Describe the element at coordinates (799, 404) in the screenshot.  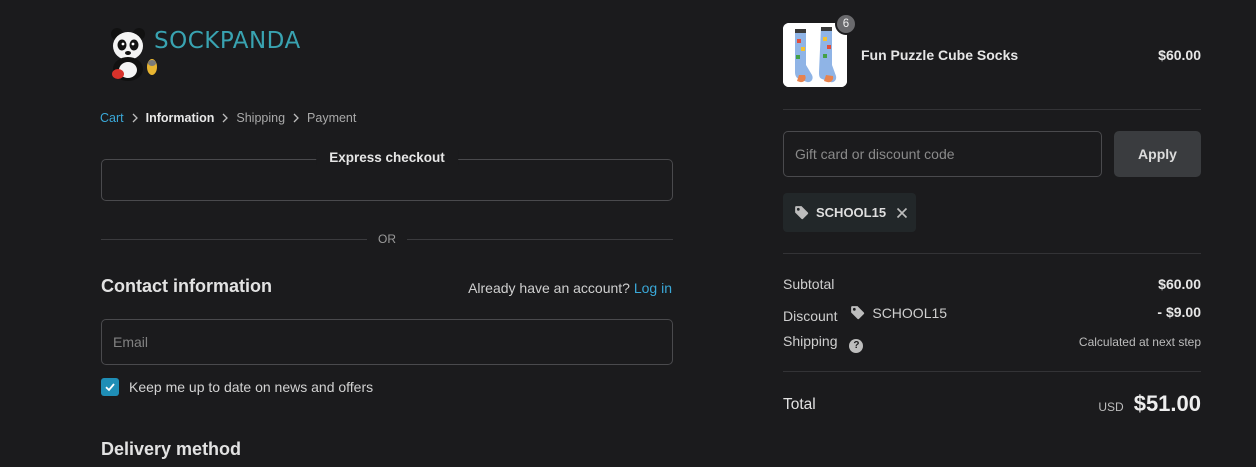
I see `total-label: Total` at that location.